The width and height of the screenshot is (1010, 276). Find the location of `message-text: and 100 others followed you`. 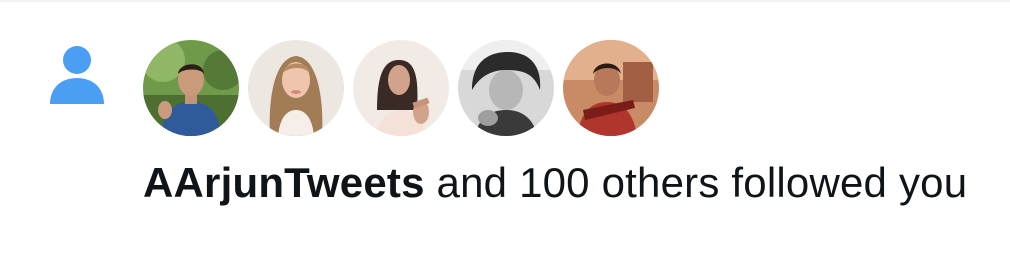

message-text: and 100 others followed you is located at coordinates (696, 182).